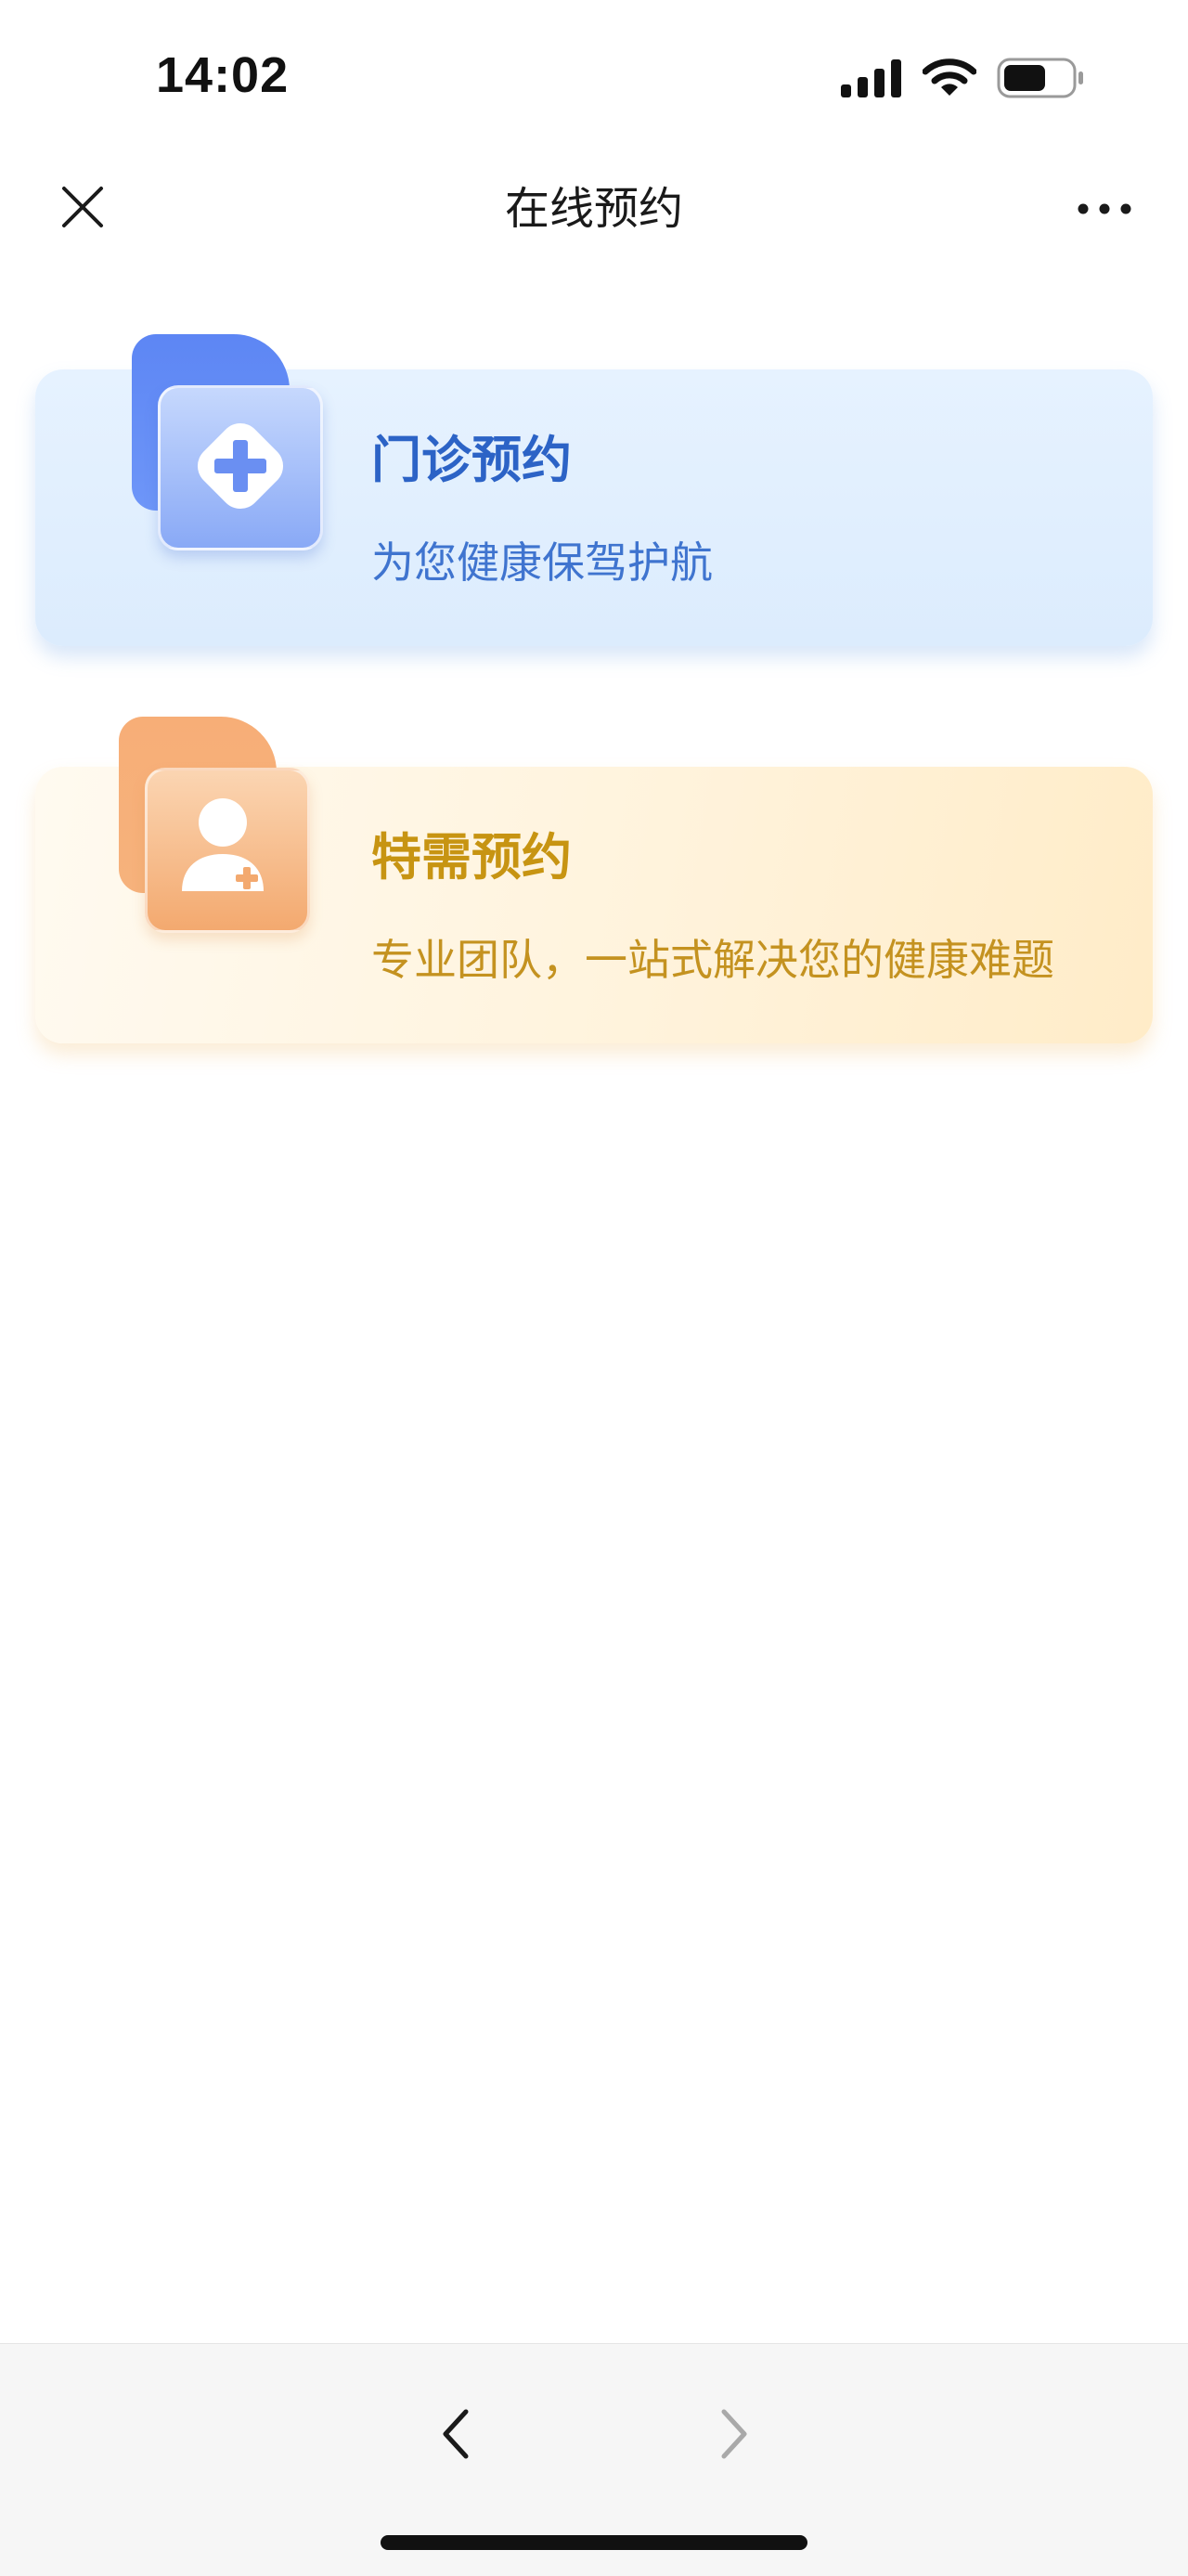 The height and width of the screenshot is (2576, 1188). I want to click on home-indicator, so click(594, 2542).